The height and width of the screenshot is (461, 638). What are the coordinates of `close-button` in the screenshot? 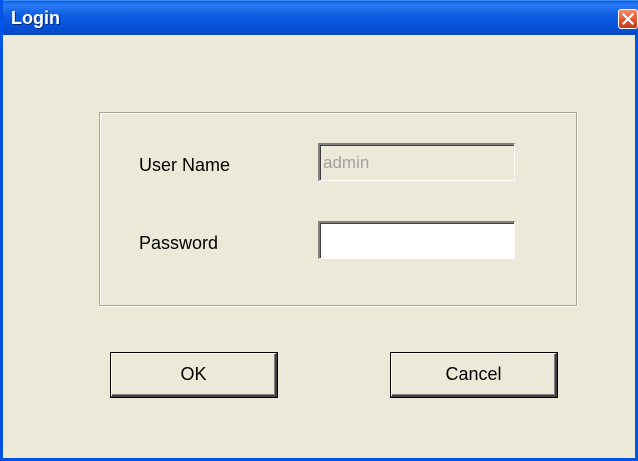 It's located at (628, 19).